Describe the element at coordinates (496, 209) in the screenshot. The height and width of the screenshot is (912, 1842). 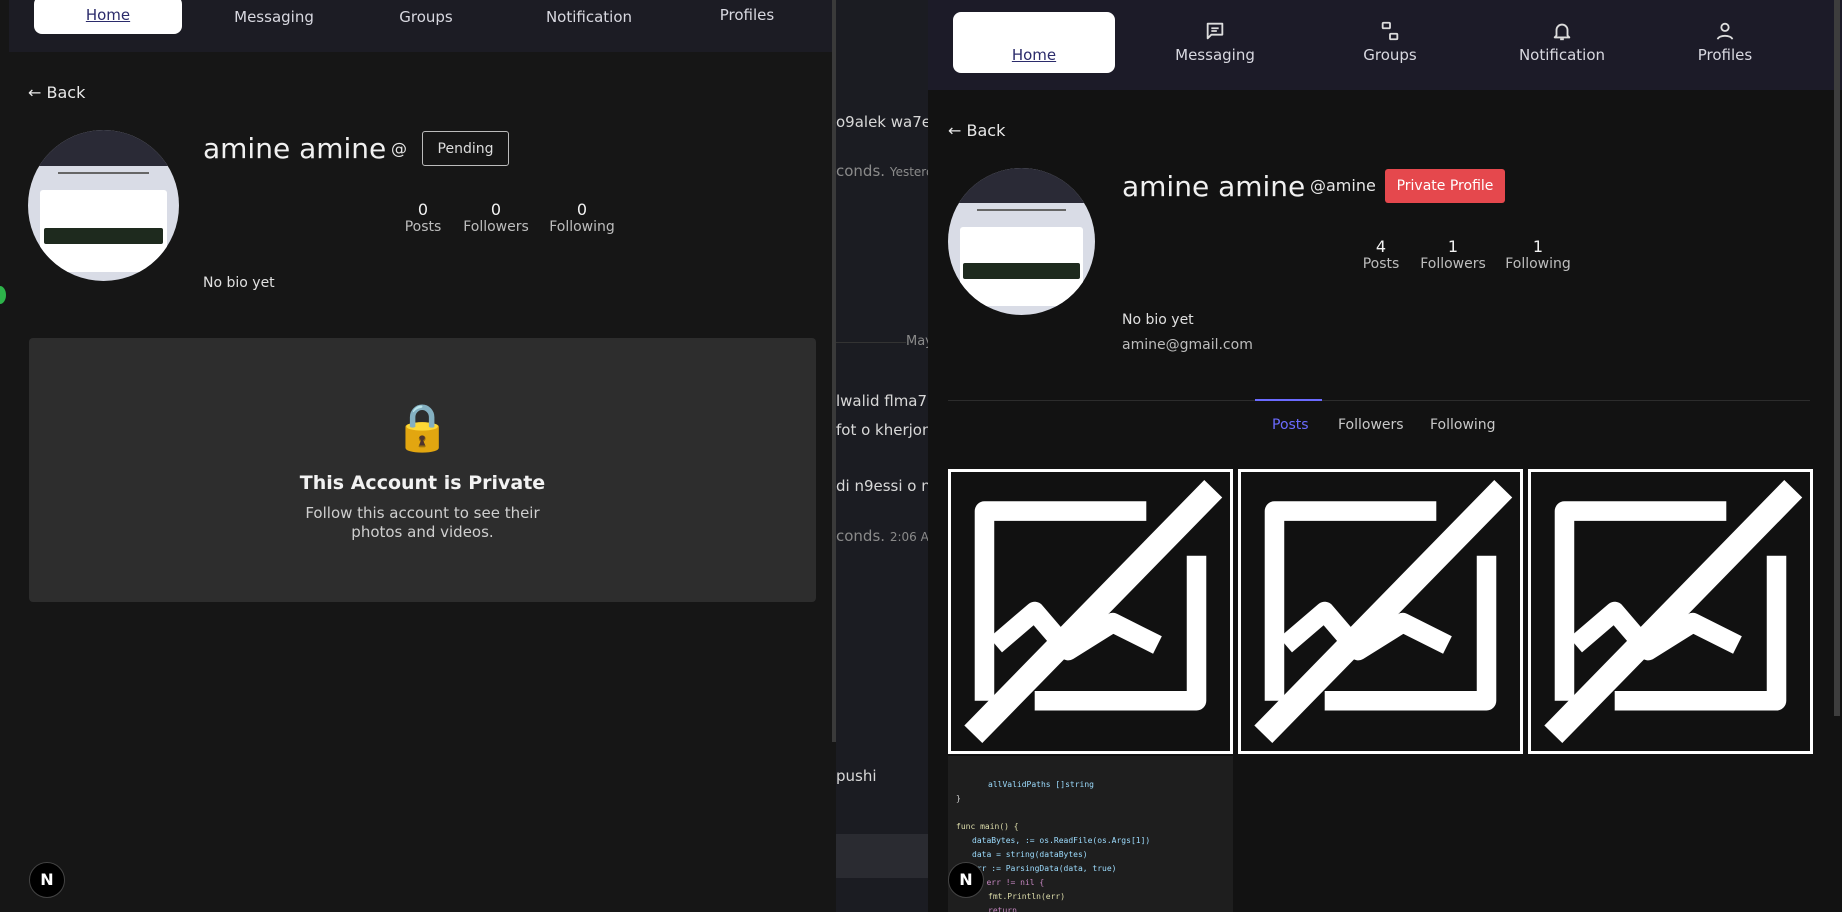
I see `followers-count: 0` at that location.